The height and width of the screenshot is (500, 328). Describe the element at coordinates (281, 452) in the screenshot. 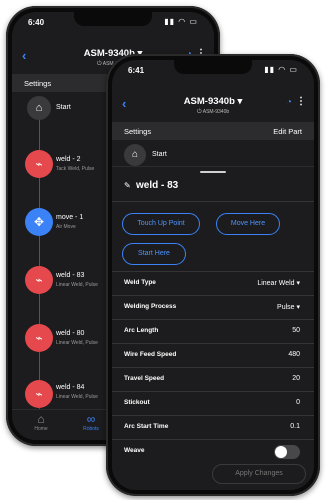

I see `toggle-knob` at that location.